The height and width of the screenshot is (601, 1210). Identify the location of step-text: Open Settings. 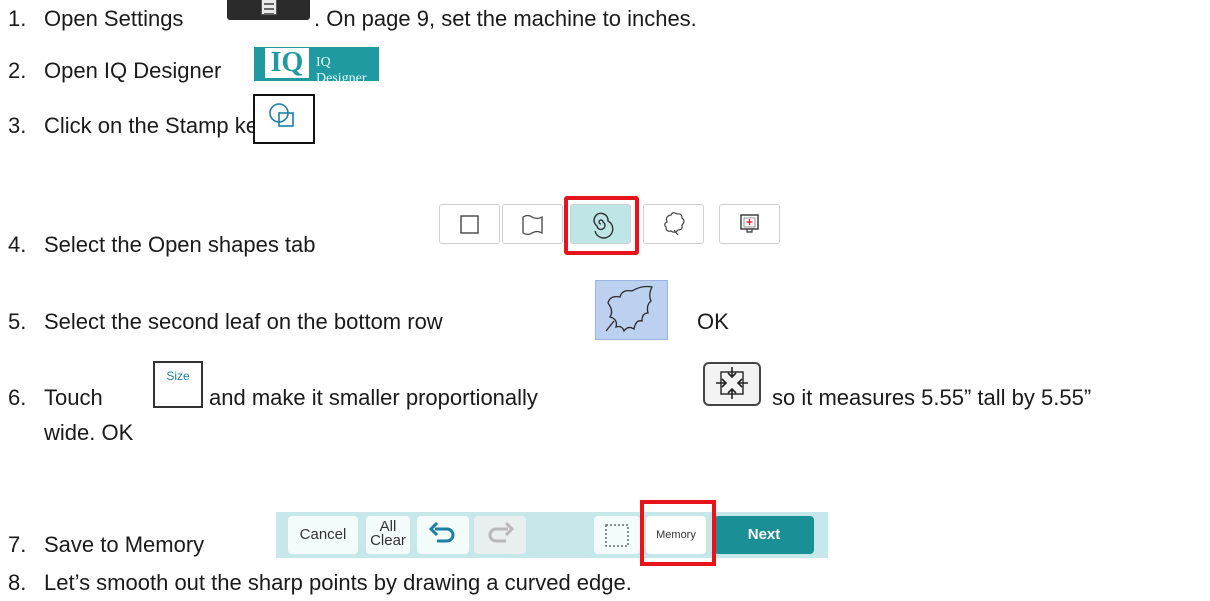
(114, 18).